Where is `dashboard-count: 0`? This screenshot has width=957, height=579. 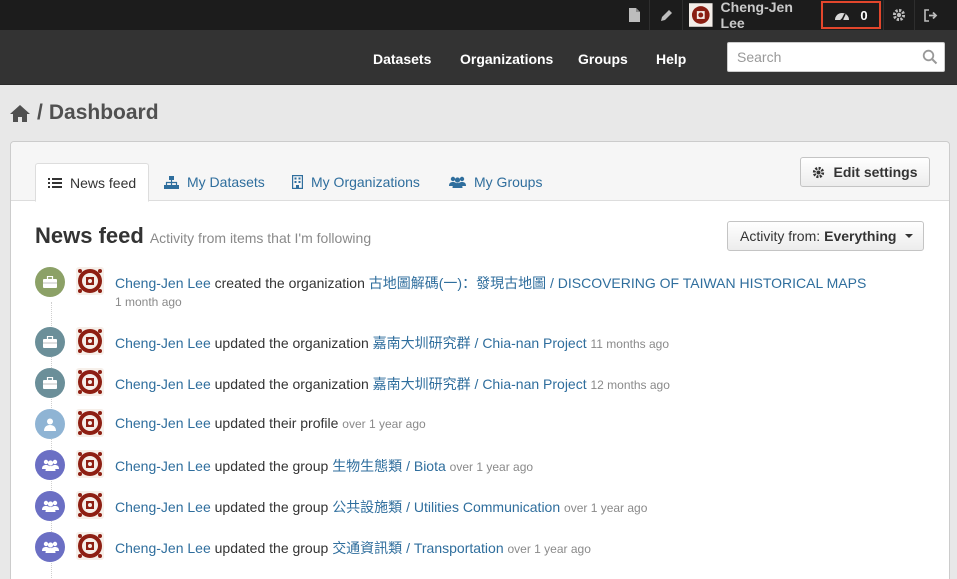
dashboard-count: 0 is located at coordinates (864, 15).